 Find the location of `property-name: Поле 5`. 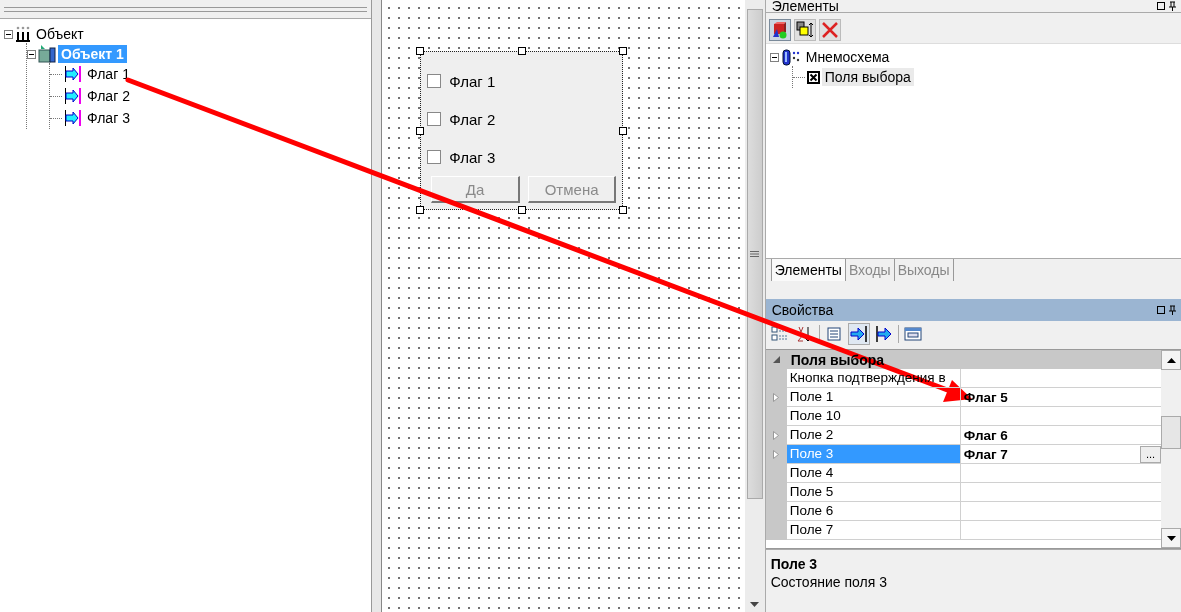

property-name: Поле 5 is located at coordinates (873, 492).